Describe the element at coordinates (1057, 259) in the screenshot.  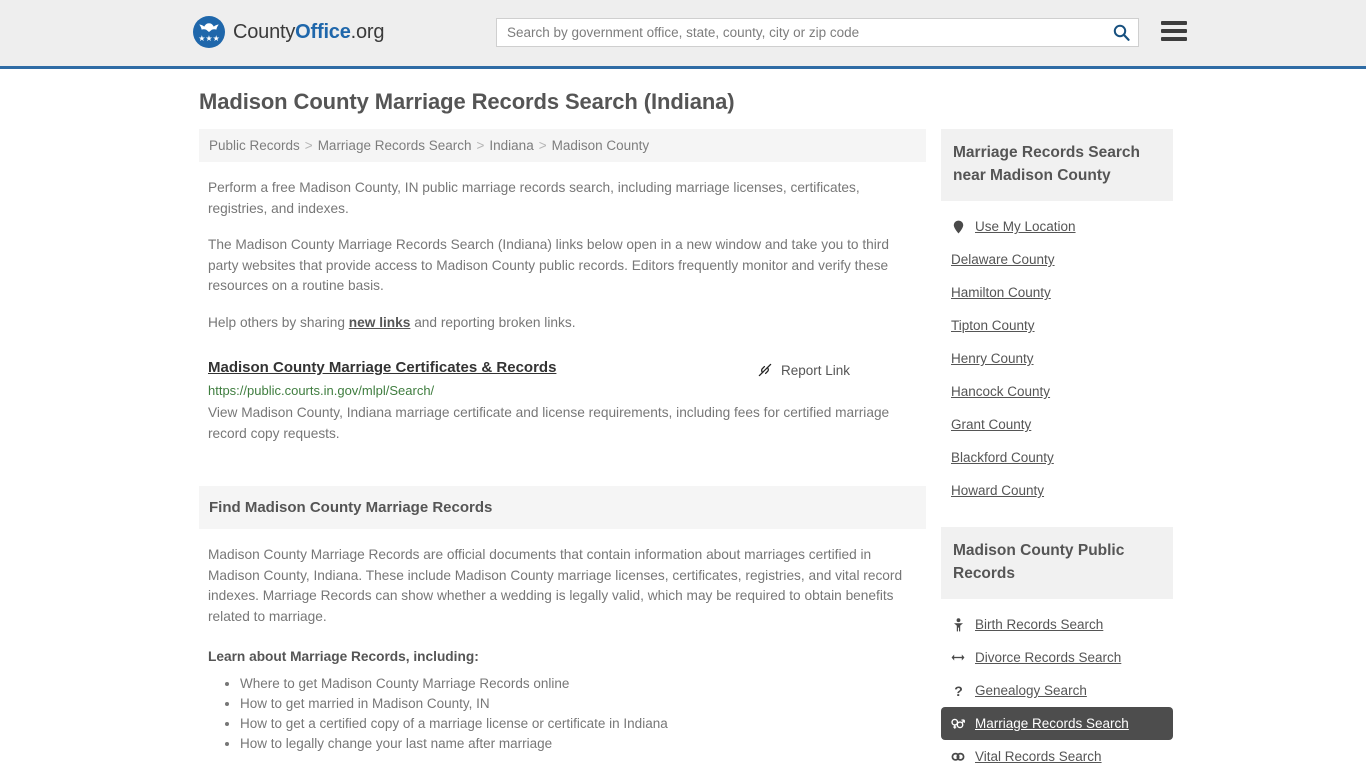
I see `sidebar-item-delaware-county: Delaware County` at that location.